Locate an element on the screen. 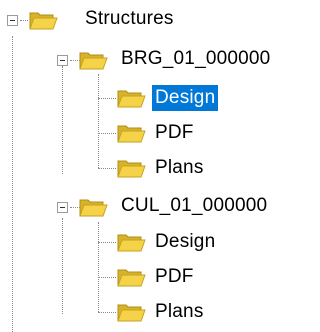 The width and height of the screenshot is (320, 332). tree-node-brg-pdf: PDF is located at coordinates (141, 134).